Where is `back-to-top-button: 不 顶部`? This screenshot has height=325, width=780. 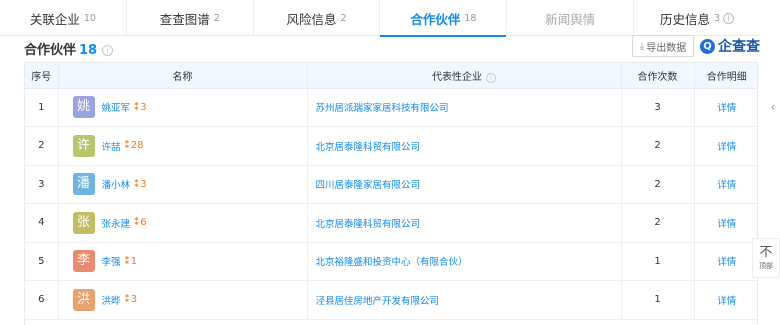
back-to-top-button: 不 顶部 is located at coordinates (766, 258).